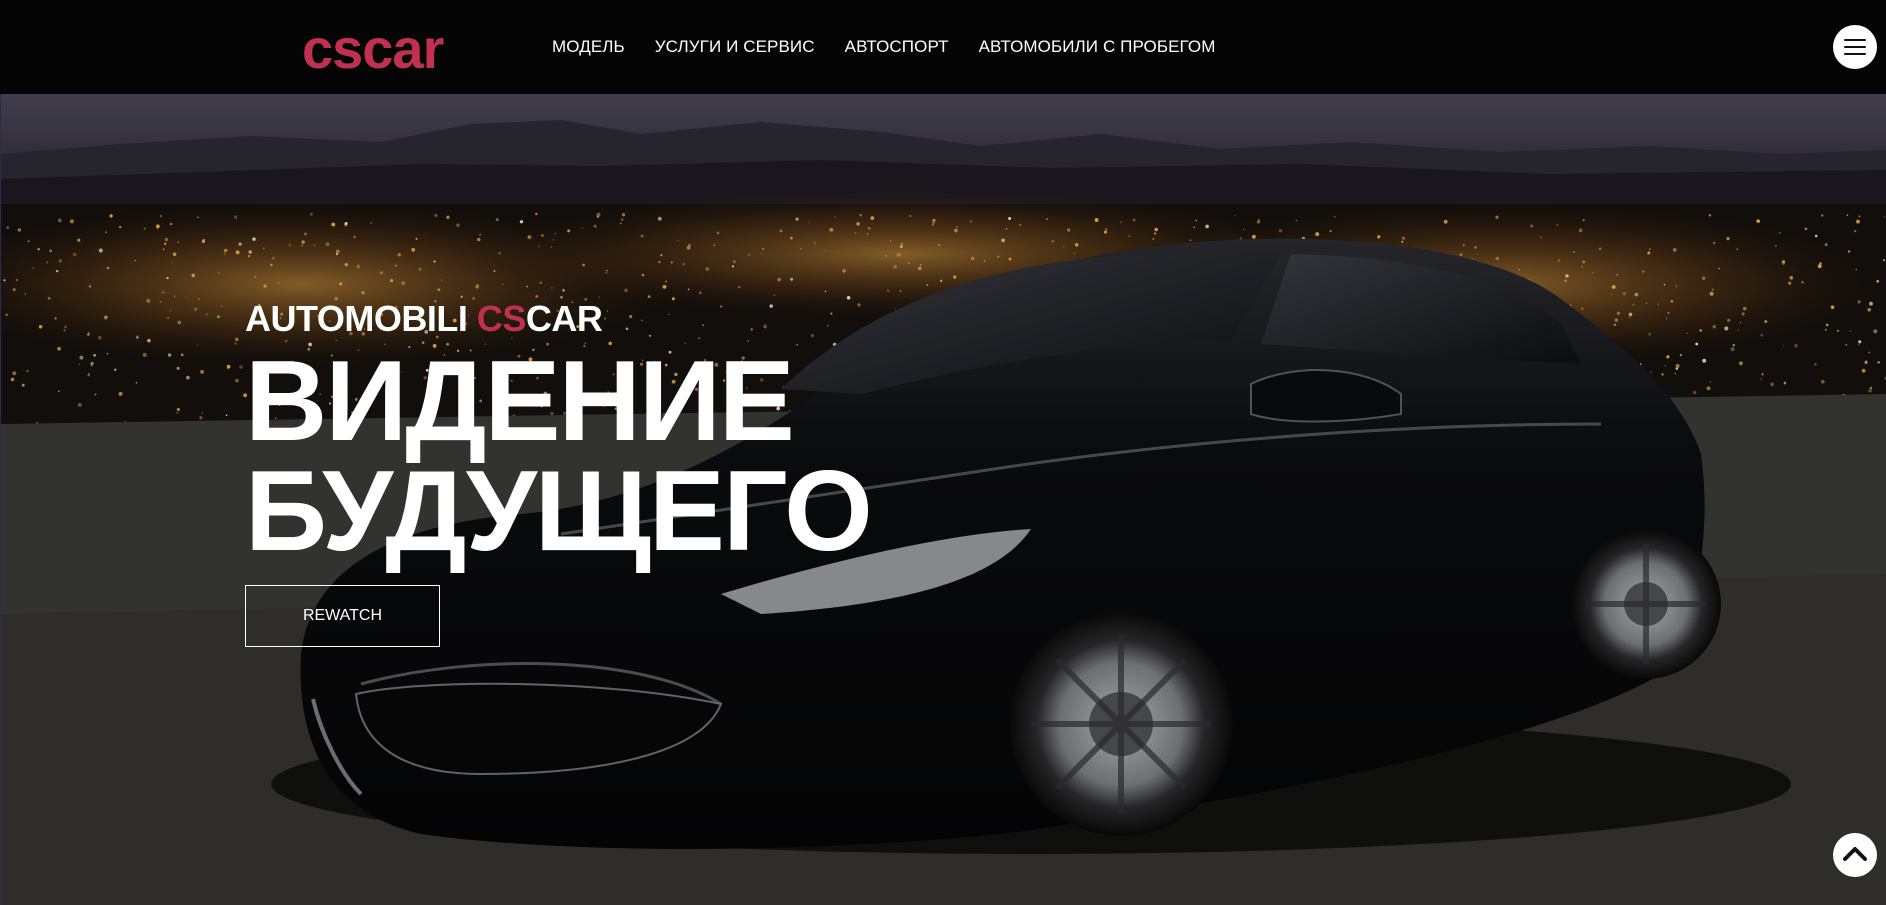 This screenshot has height=905, width=1886. Describe the element at coordinates (501, 318) in the screenshot. I see `subtitle-accent: CS` at that location.